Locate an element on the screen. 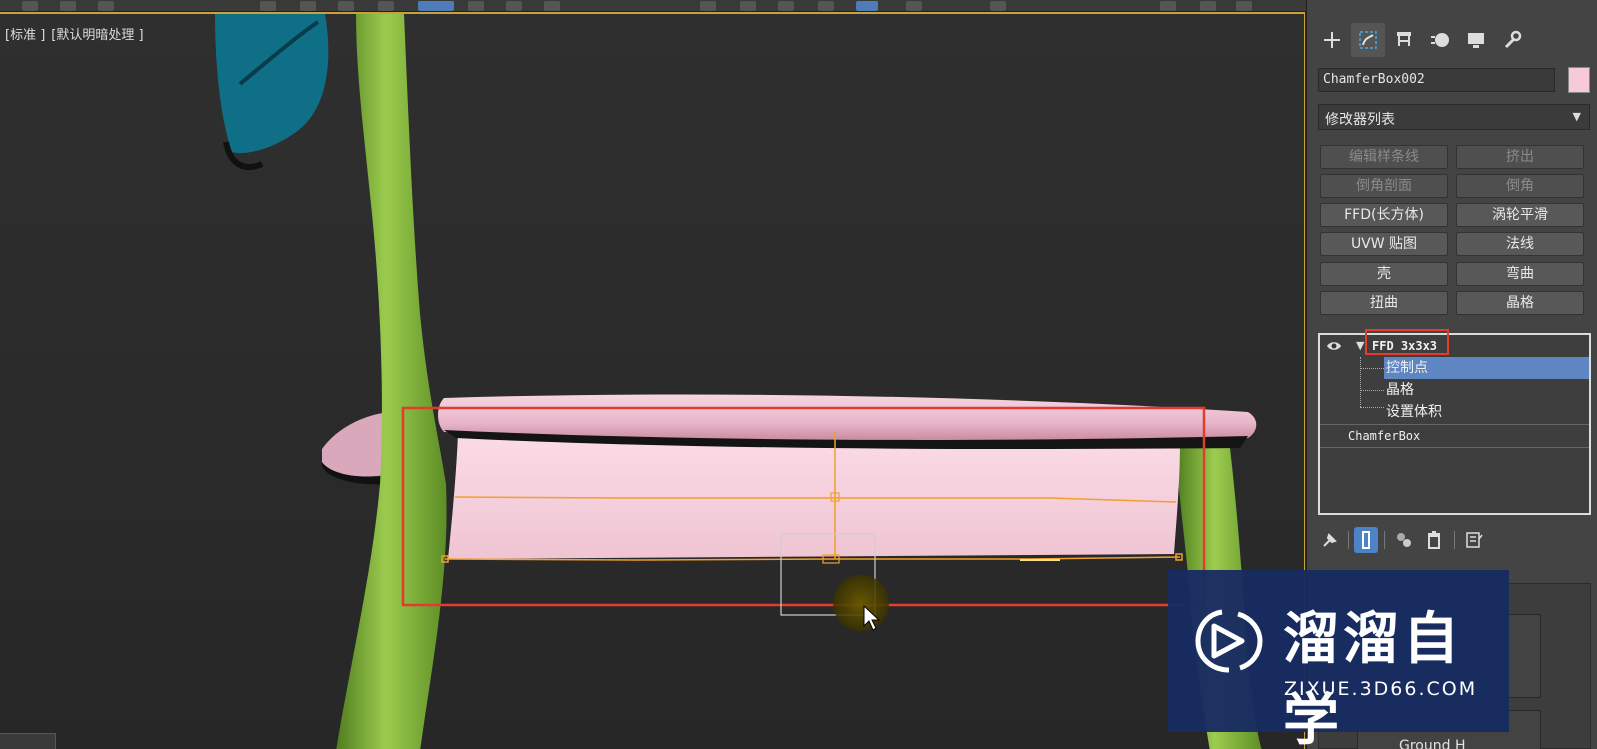  modifier-button-ffd-box: FFD(长方体) is located at coordinates (1384, 215).